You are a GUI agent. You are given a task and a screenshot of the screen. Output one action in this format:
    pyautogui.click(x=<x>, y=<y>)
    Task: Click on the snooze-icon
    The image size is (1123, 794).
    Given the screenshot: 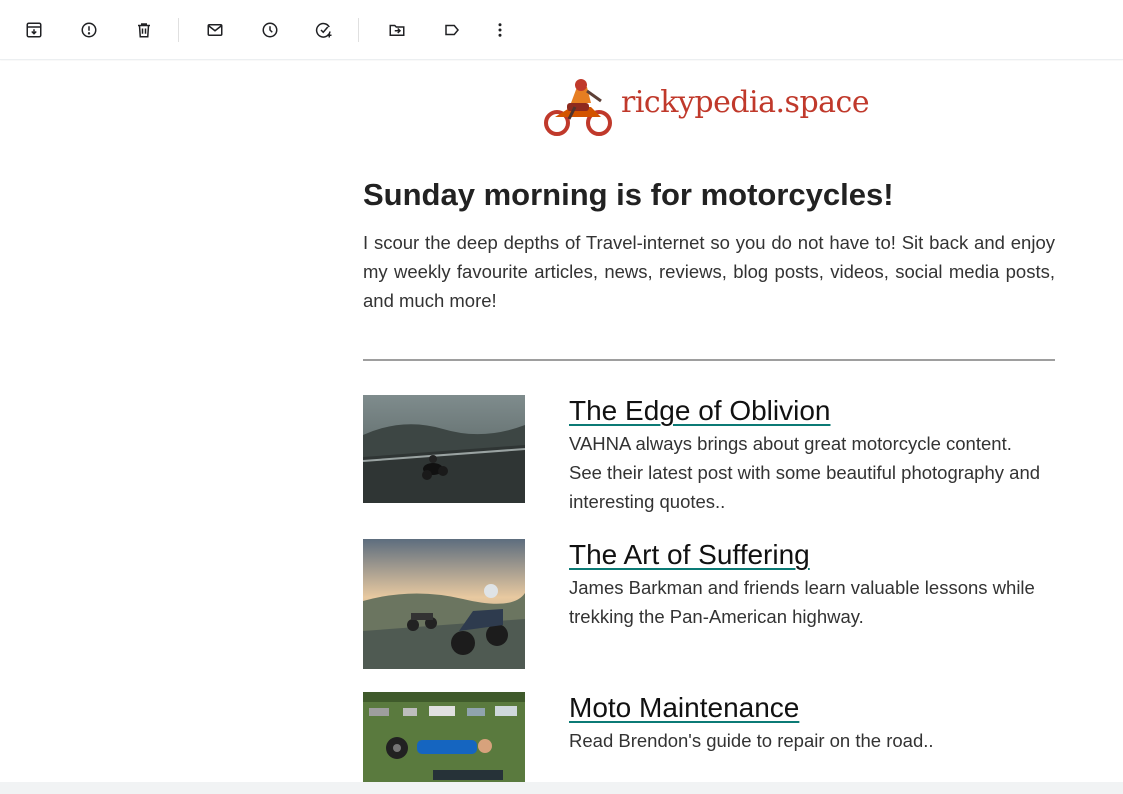 What is the action you would take?
    pyautogui.click(x=270, y=30)
    